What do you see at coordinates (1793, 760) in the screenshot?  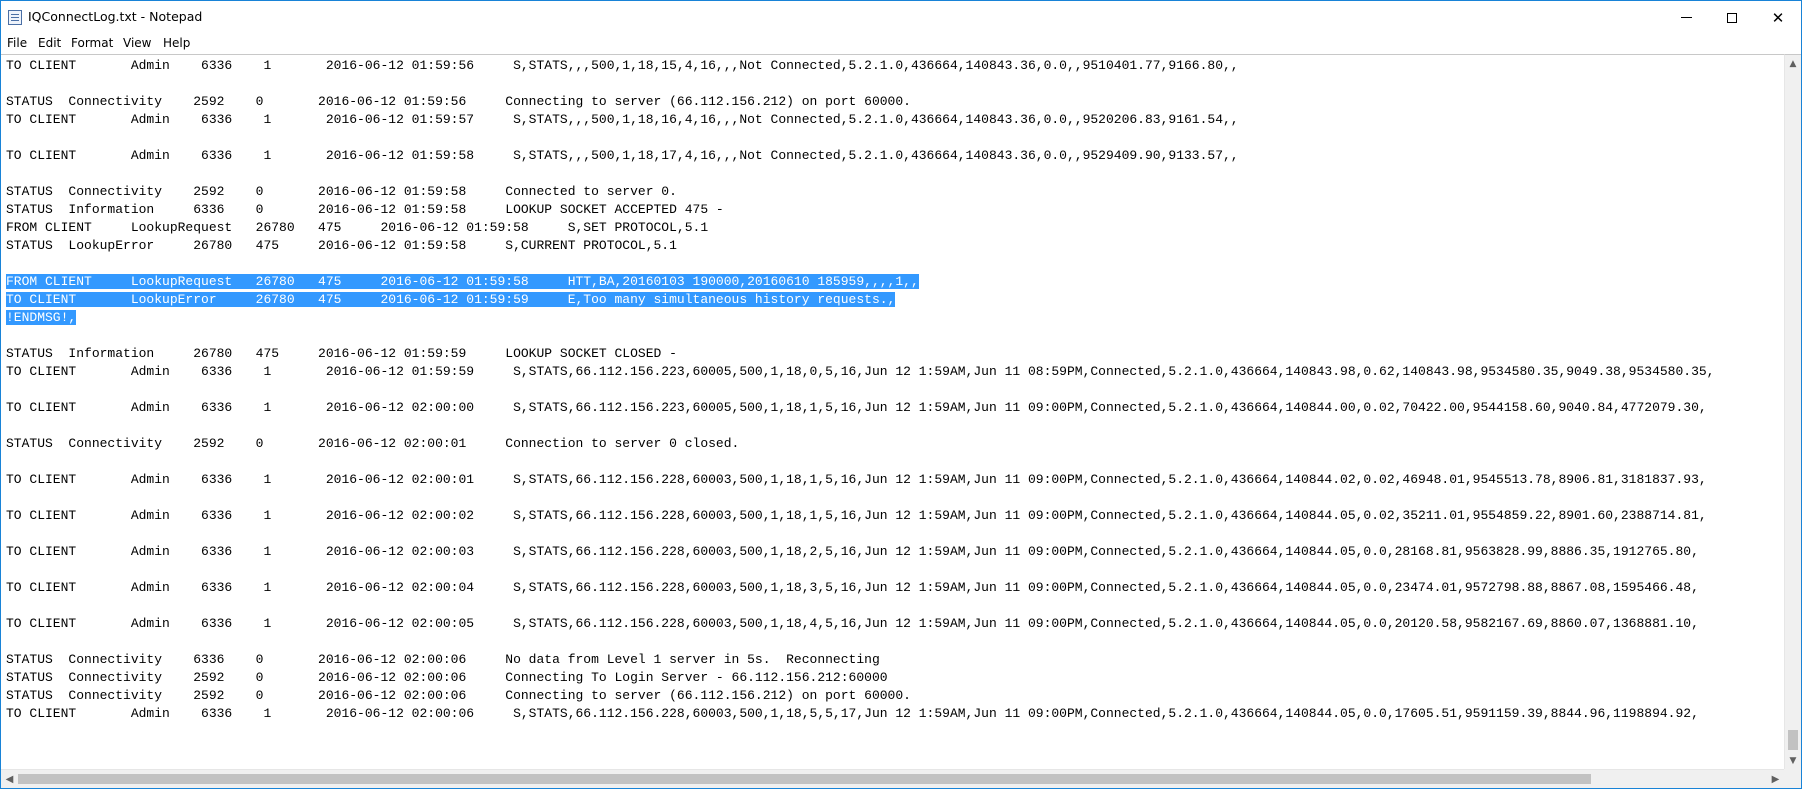 I see `scroll-down-icon: ▼` at bounding box center [1793, 760].